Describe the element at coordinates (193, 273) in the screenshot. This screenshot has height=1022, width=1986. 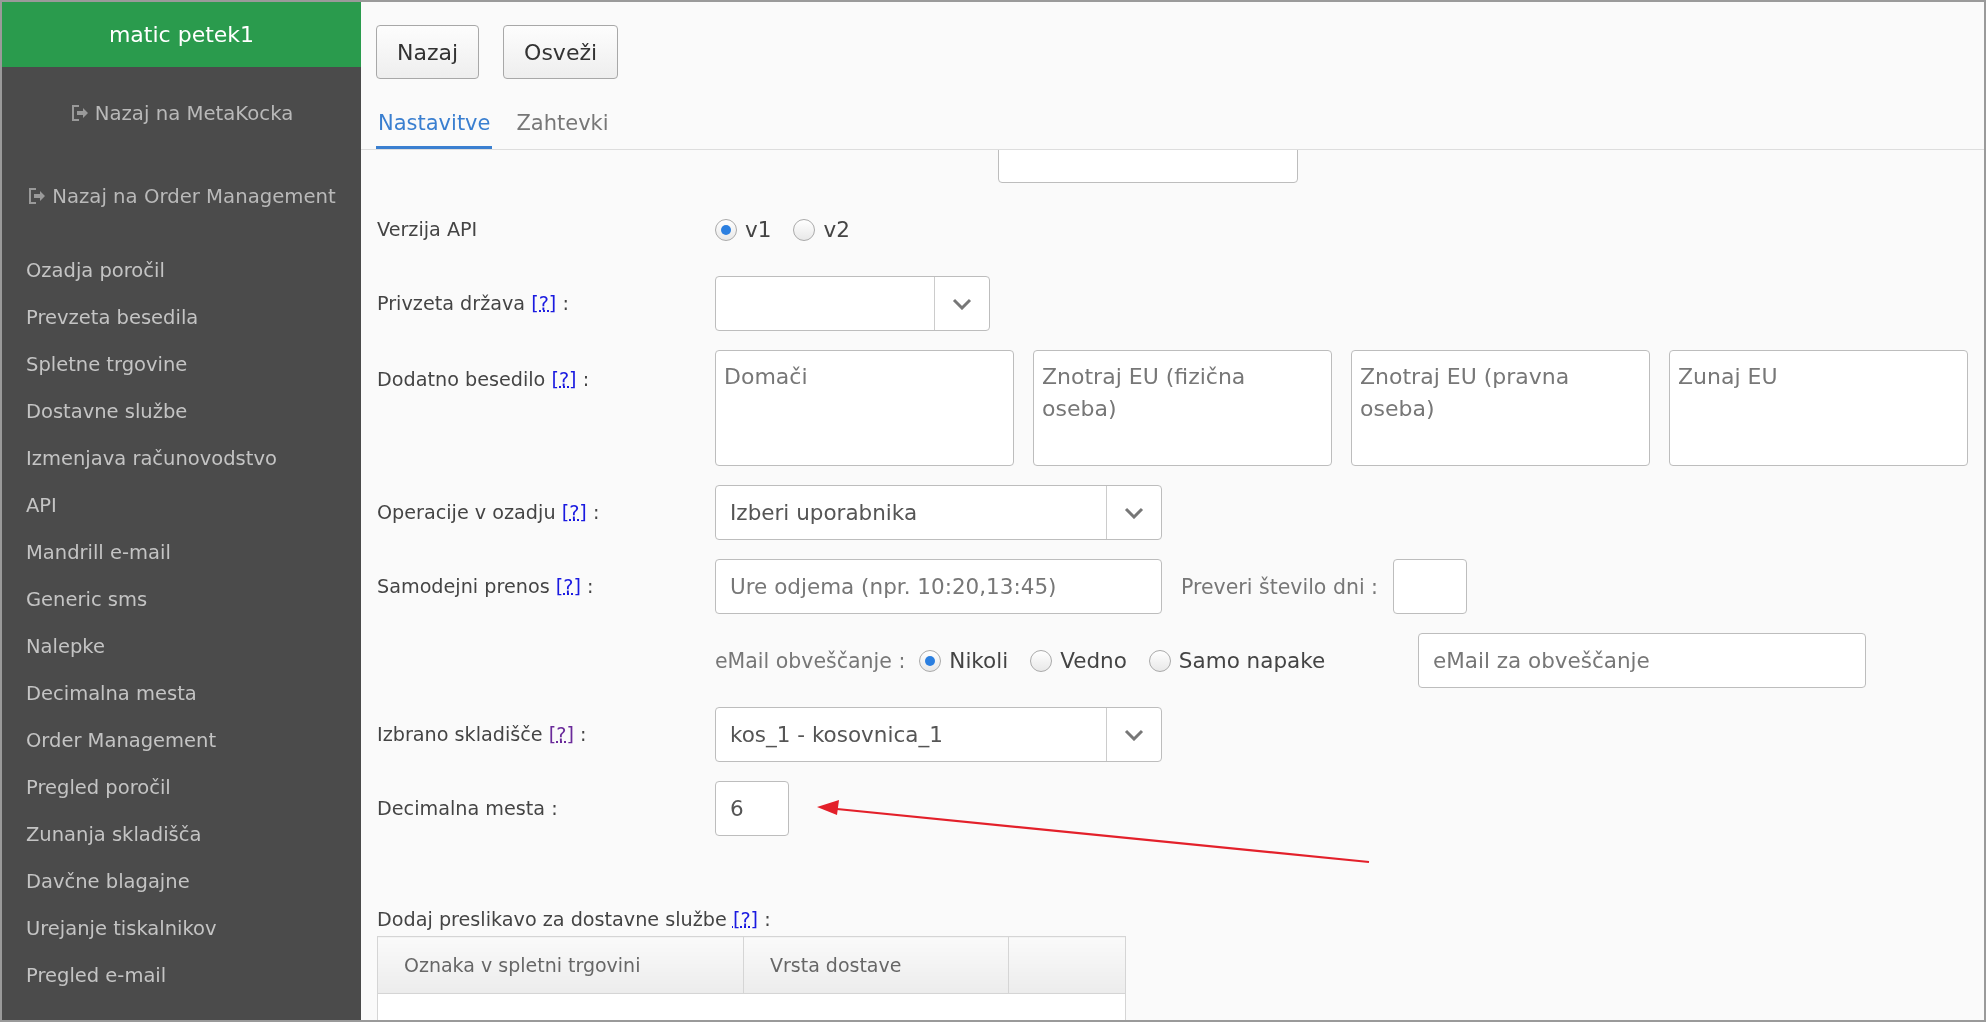
I see `sidebar-item: Ozadja poročil` at that location.